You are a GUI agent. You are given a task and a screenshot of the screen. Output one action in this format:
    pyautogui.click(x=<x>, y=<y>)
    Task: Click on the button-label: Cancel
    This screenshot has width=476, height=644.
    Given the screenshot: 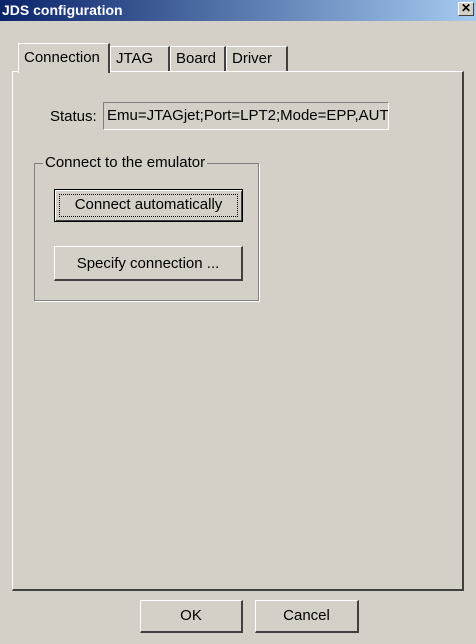 What is the action you would take?
    pyautogui.click(x=306, y=615)
    